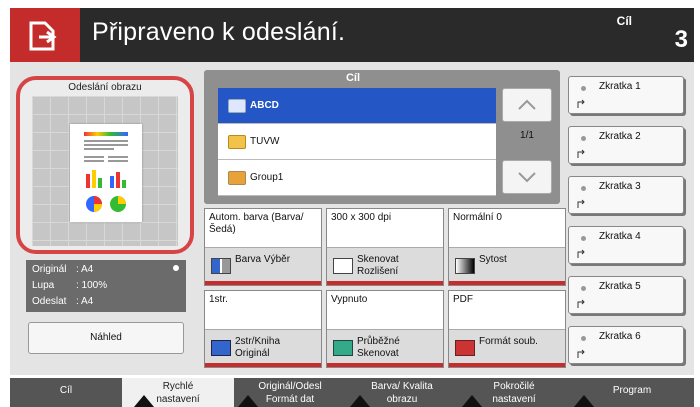  Describe the element at coordinates (176, 268) in the screenshot. I see `orientation-icon` at that location.